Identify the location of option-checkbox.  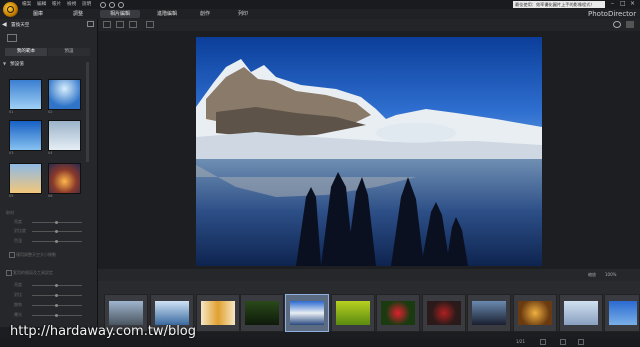
(12, 255).